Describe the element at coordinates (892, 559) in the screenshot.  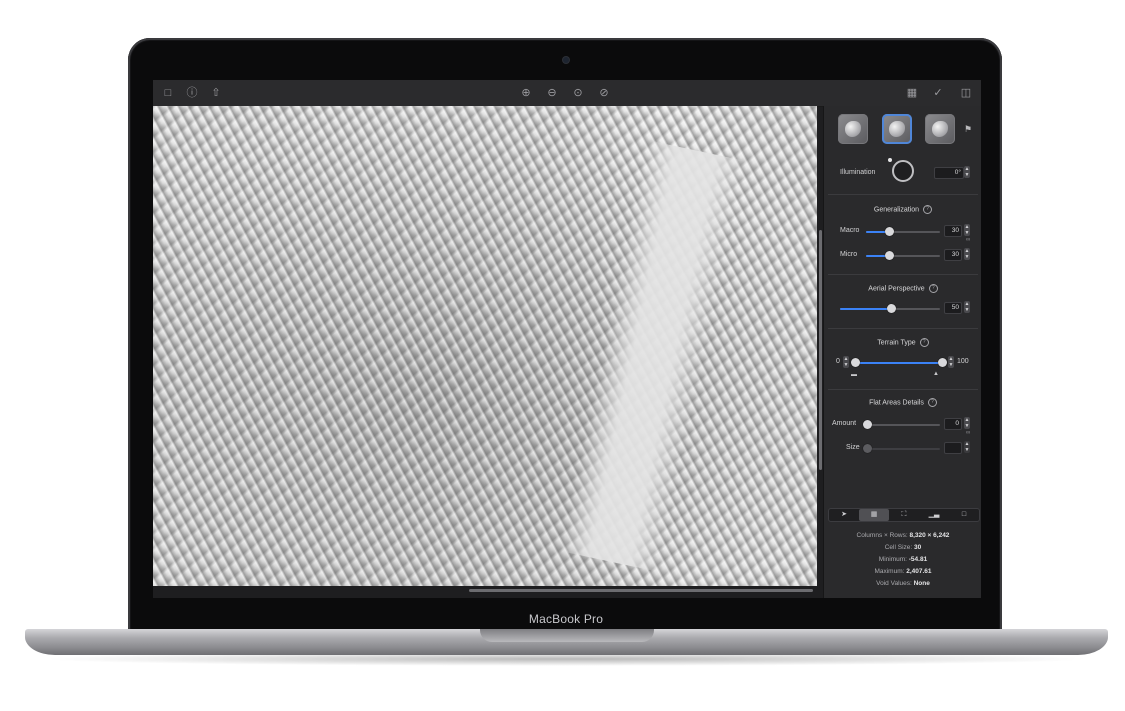
I see `minimum-label: Minimum:` at that location.